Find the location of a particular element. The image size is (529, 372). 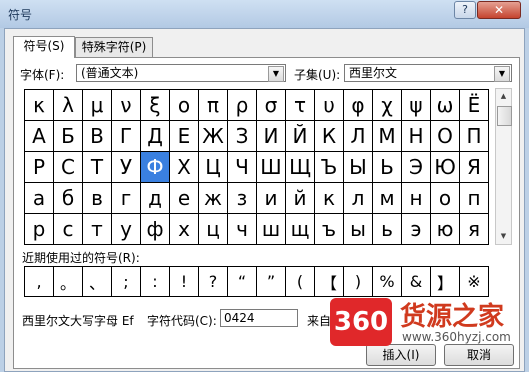

symbol-cell: з is located at coordinates (242, 198).